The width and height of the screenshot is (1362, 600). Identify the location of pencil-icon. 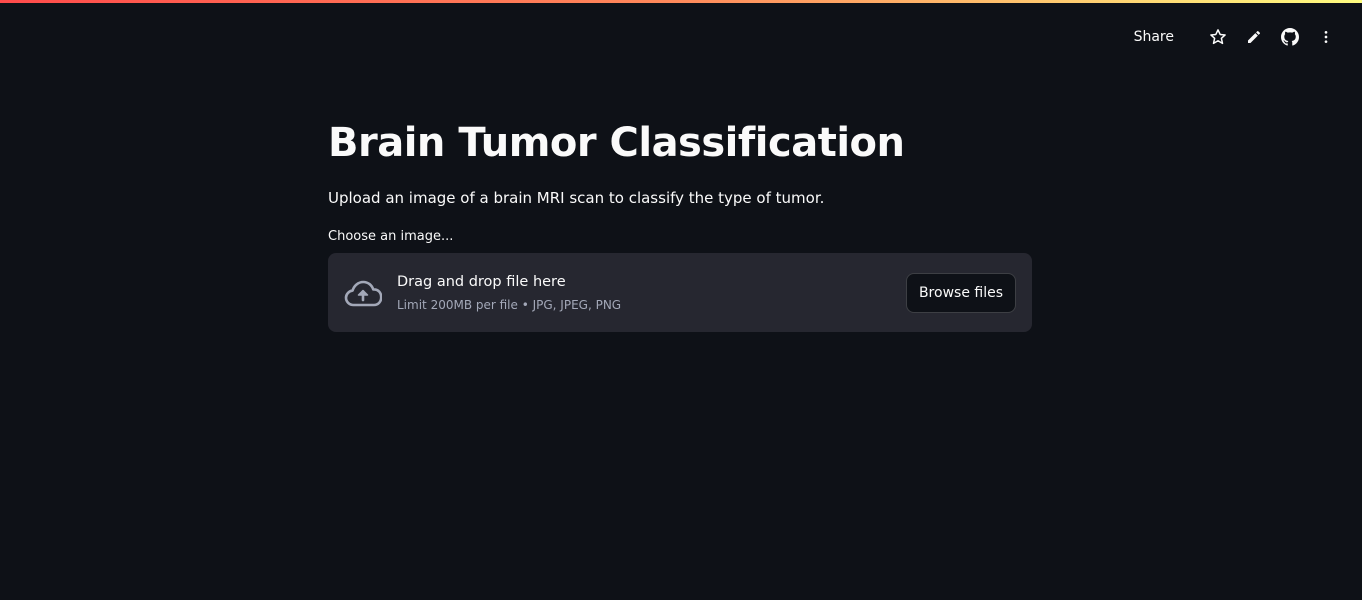
(1254, 37).